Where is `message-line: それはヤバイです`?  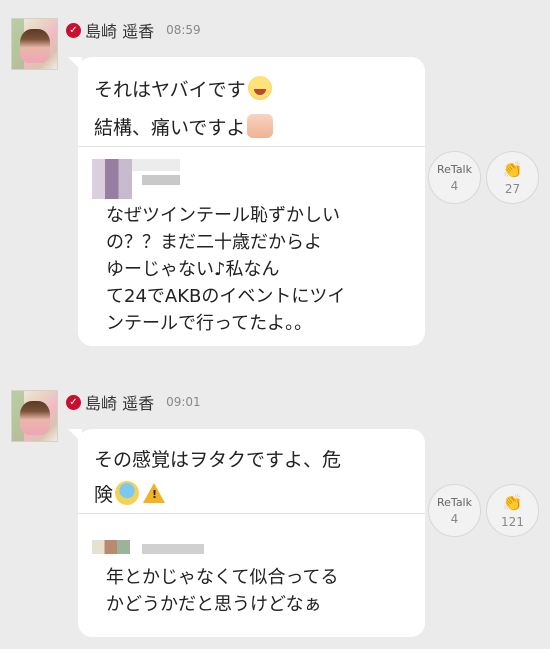 message-line: それはヤバイです is located at coordinates (183, 88).